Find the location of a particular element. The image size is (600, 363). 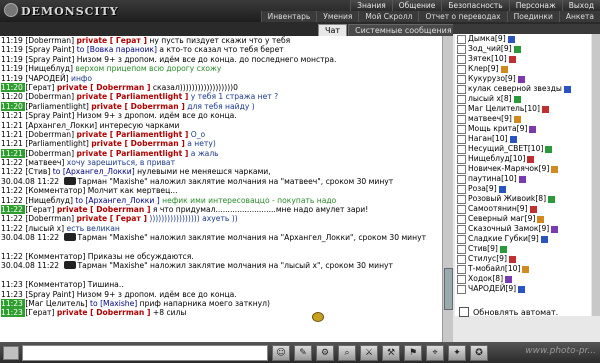

user-list-item: Ходок [8] is located at coordinates (523, 279).